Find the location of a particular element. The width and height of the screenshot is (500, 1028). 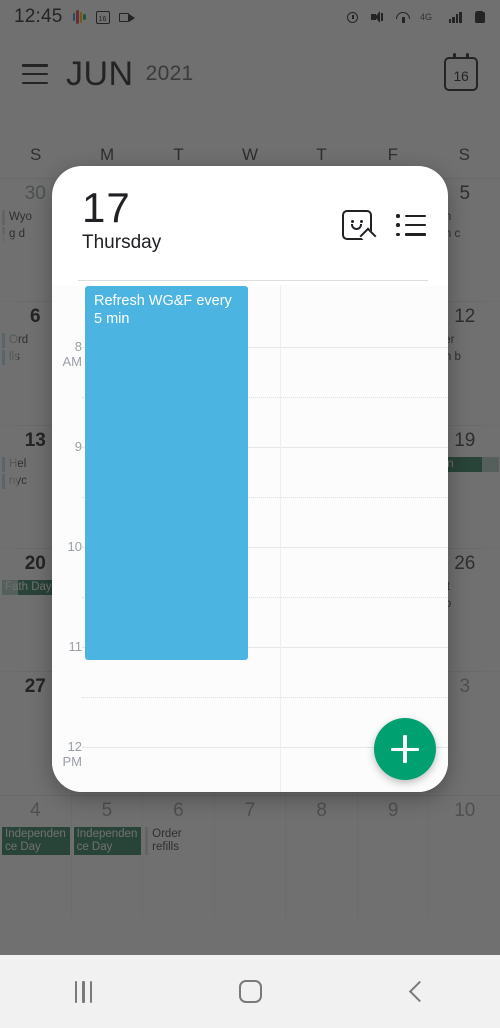

add-event-fab is located at coordinates (405, 749).